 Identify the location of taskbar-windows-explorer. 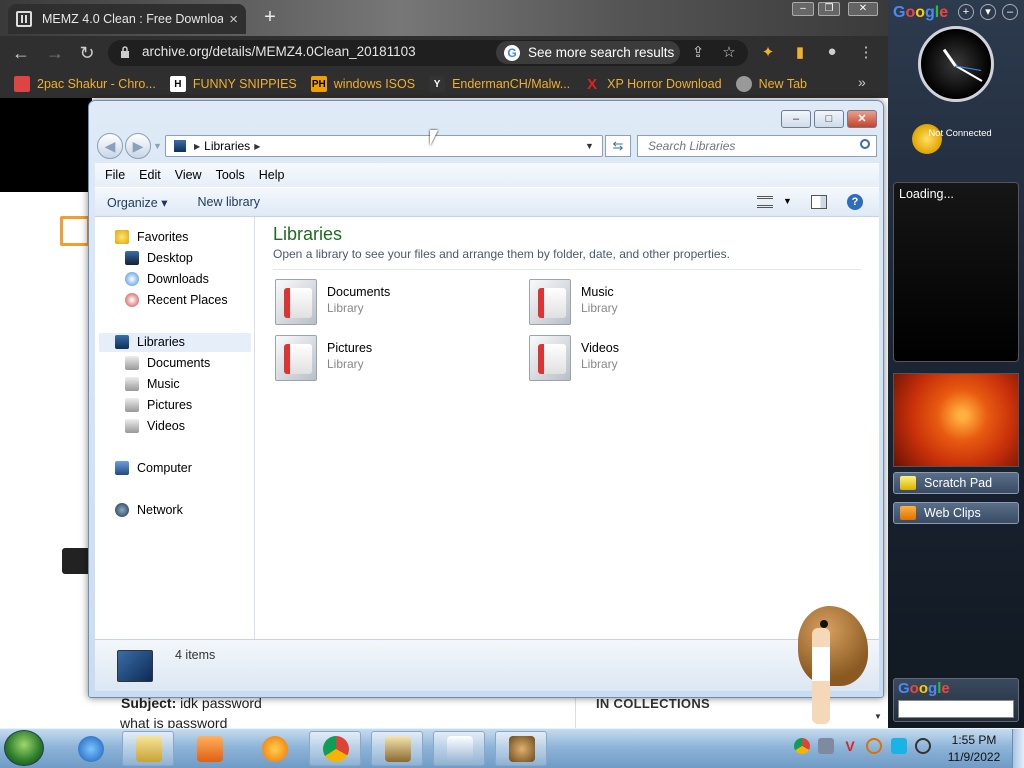
(148, 748).